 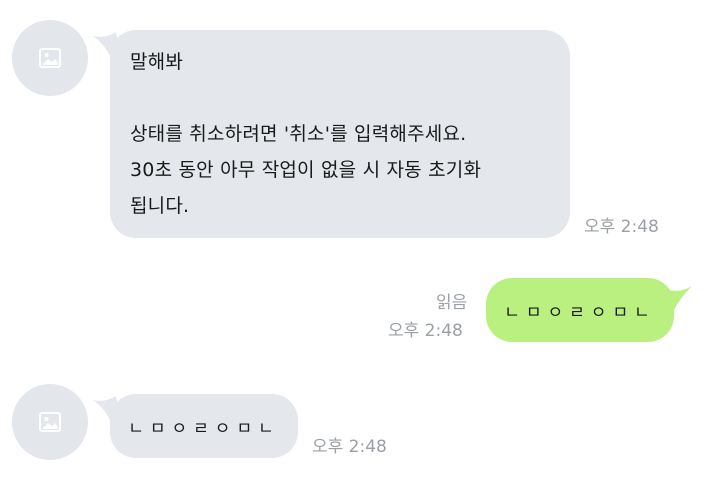 What do you see at coordinates (452, 303) in the screenshot?
I see `read-receipt: 읽음` at bounding box center [452, 303].